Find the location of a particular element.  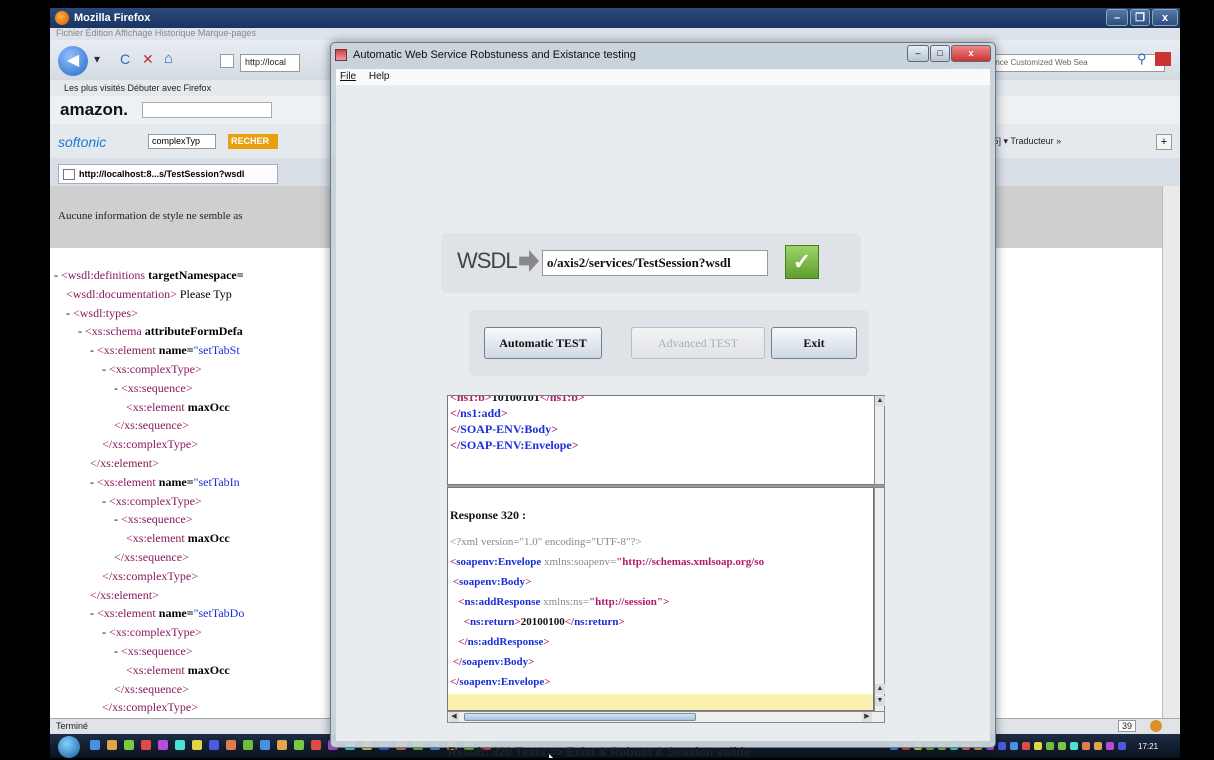

automatic-test-label: Automatic TEST is located at coordinates (543, 343).